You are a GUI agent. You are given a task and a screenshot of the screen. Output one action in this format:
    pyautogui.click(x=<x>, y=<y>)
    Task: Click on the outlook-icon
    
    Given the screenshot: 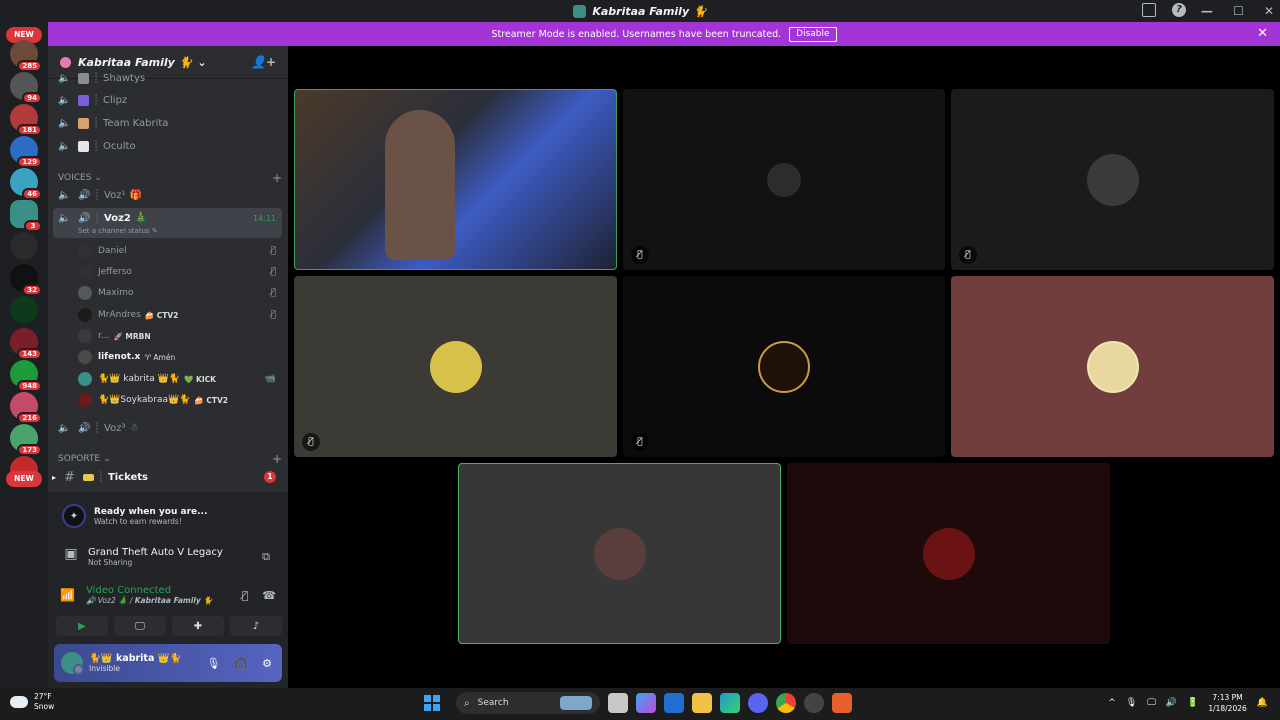 What is the action you would take?
    pyautogui.click(x=674, y=703)
    